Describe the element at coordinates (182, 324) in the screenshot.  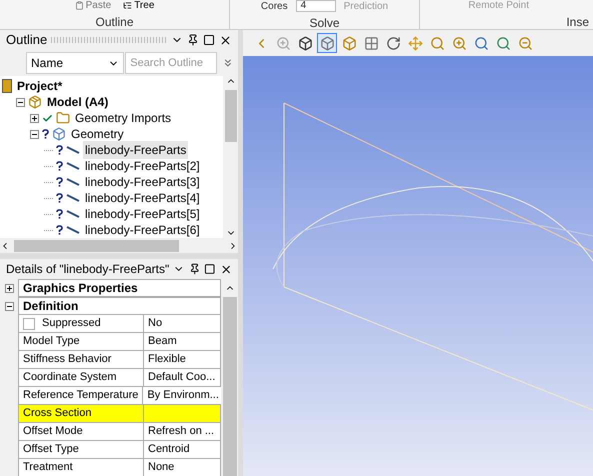
I see `property-value: No` at that location.